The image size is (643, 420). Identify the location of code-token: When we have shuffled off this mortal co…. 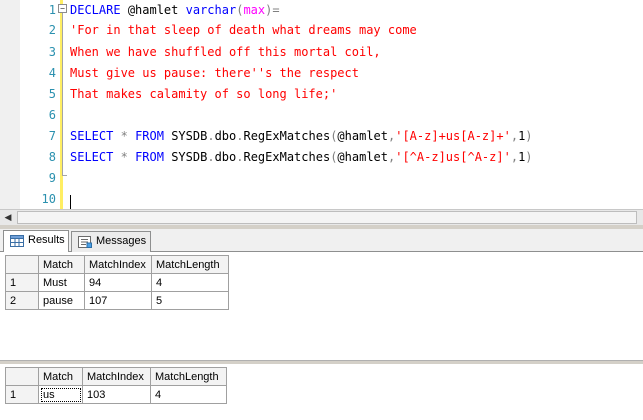
(225, 52).